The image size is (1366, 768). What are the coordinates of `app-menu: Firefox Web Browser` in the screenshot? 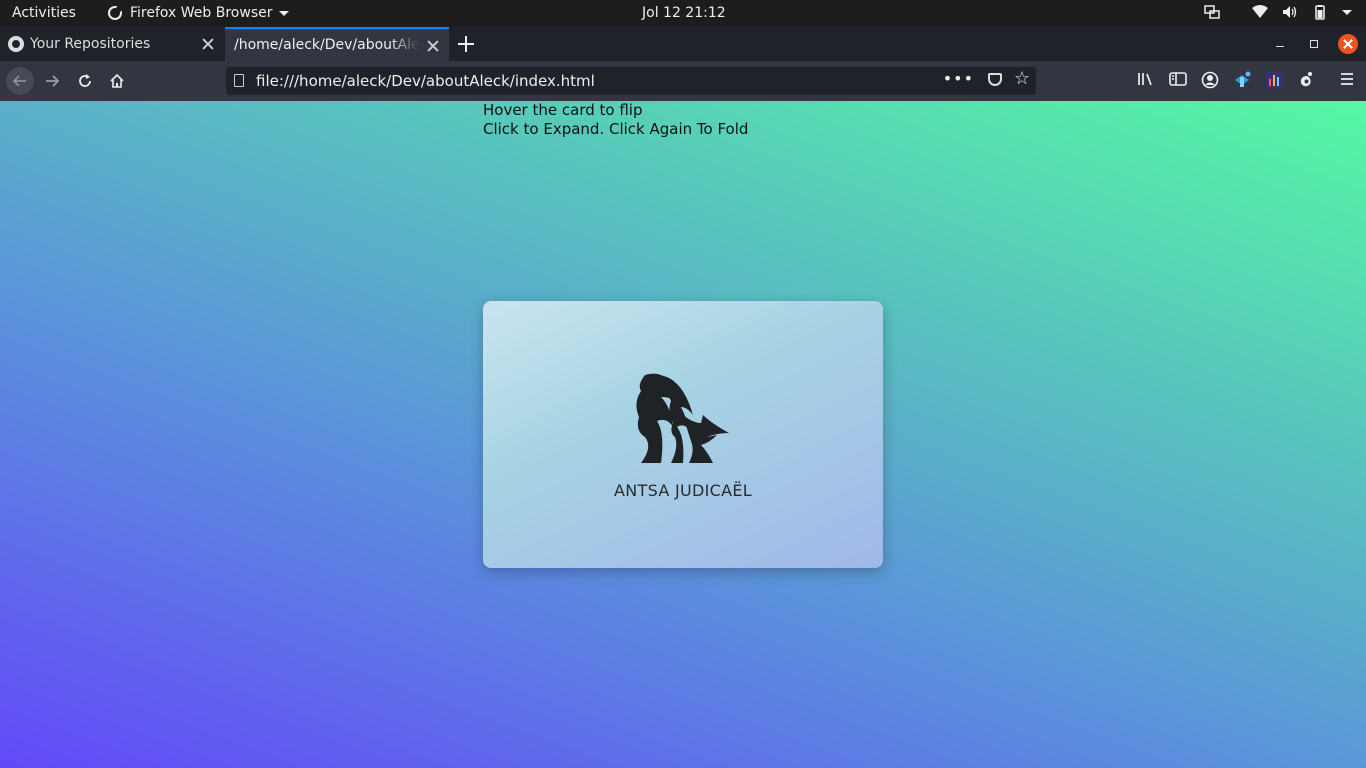 It's located at (198, 13).